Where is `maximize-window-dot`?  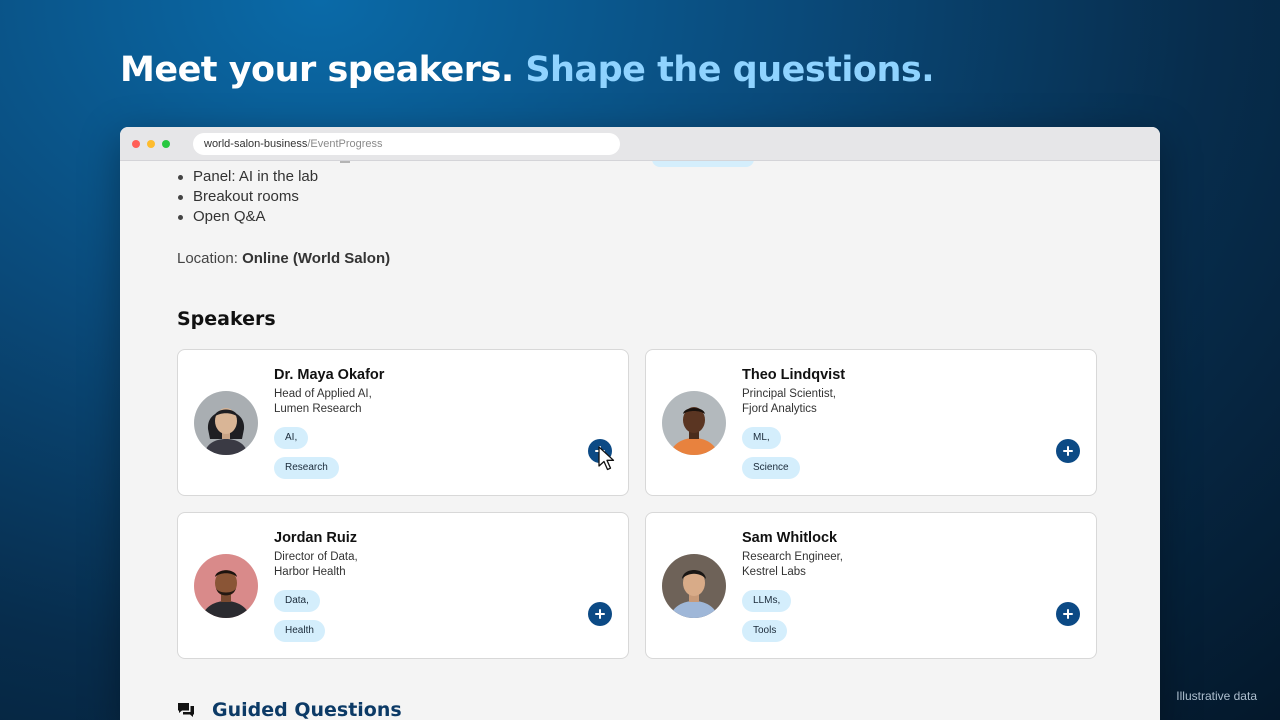
maximize-window-dot is located at coordinates (166, 144).